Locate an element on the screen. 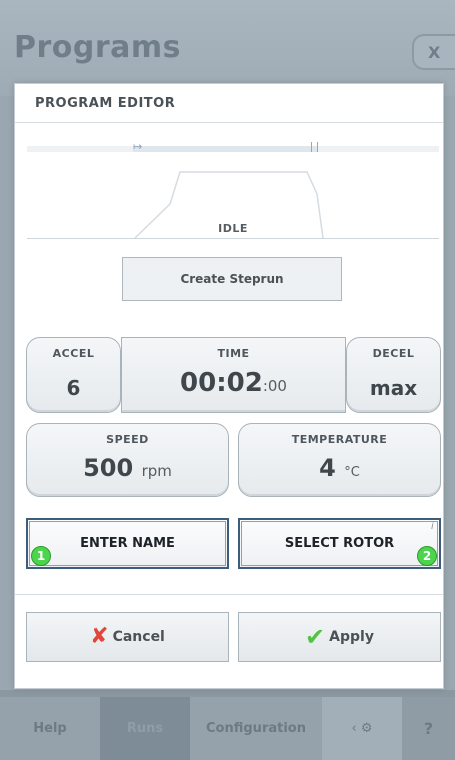 The image size is (455, 760). tab-configuration: Configuration is located at coordinates (256, 728).